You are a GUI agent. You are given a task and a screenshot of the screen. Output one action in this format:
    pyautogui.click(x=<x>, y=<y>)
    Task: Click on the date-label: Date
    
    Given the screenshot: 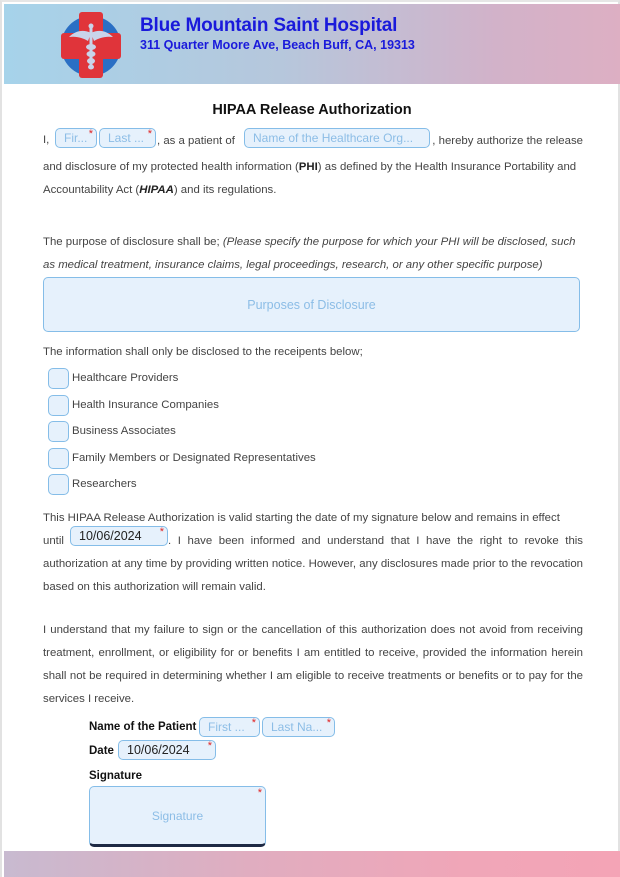 What is the action you would take?
    pyautogui.click(x=101, y=751)
    